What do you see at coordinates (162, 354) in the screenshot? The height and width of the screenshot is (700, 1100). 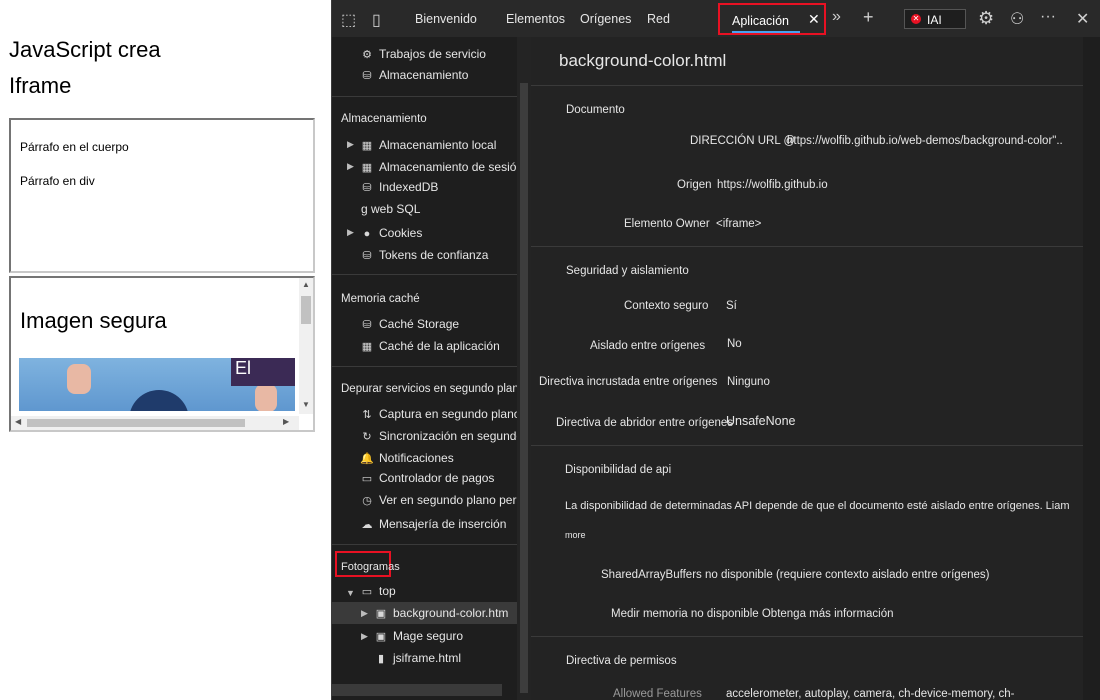 I see `iframe-secure-image: Imagen segura El ▲ ▼ ◀ ▶` at bounding box center [162, 354].